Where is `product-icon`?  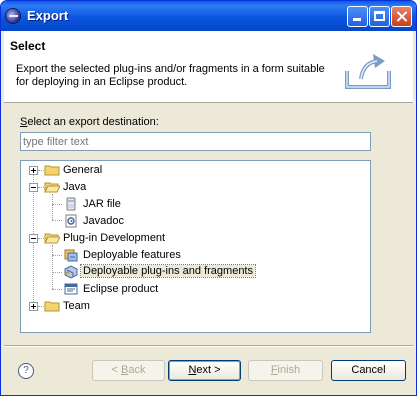
product-icon is located at coordinates (71, 289).